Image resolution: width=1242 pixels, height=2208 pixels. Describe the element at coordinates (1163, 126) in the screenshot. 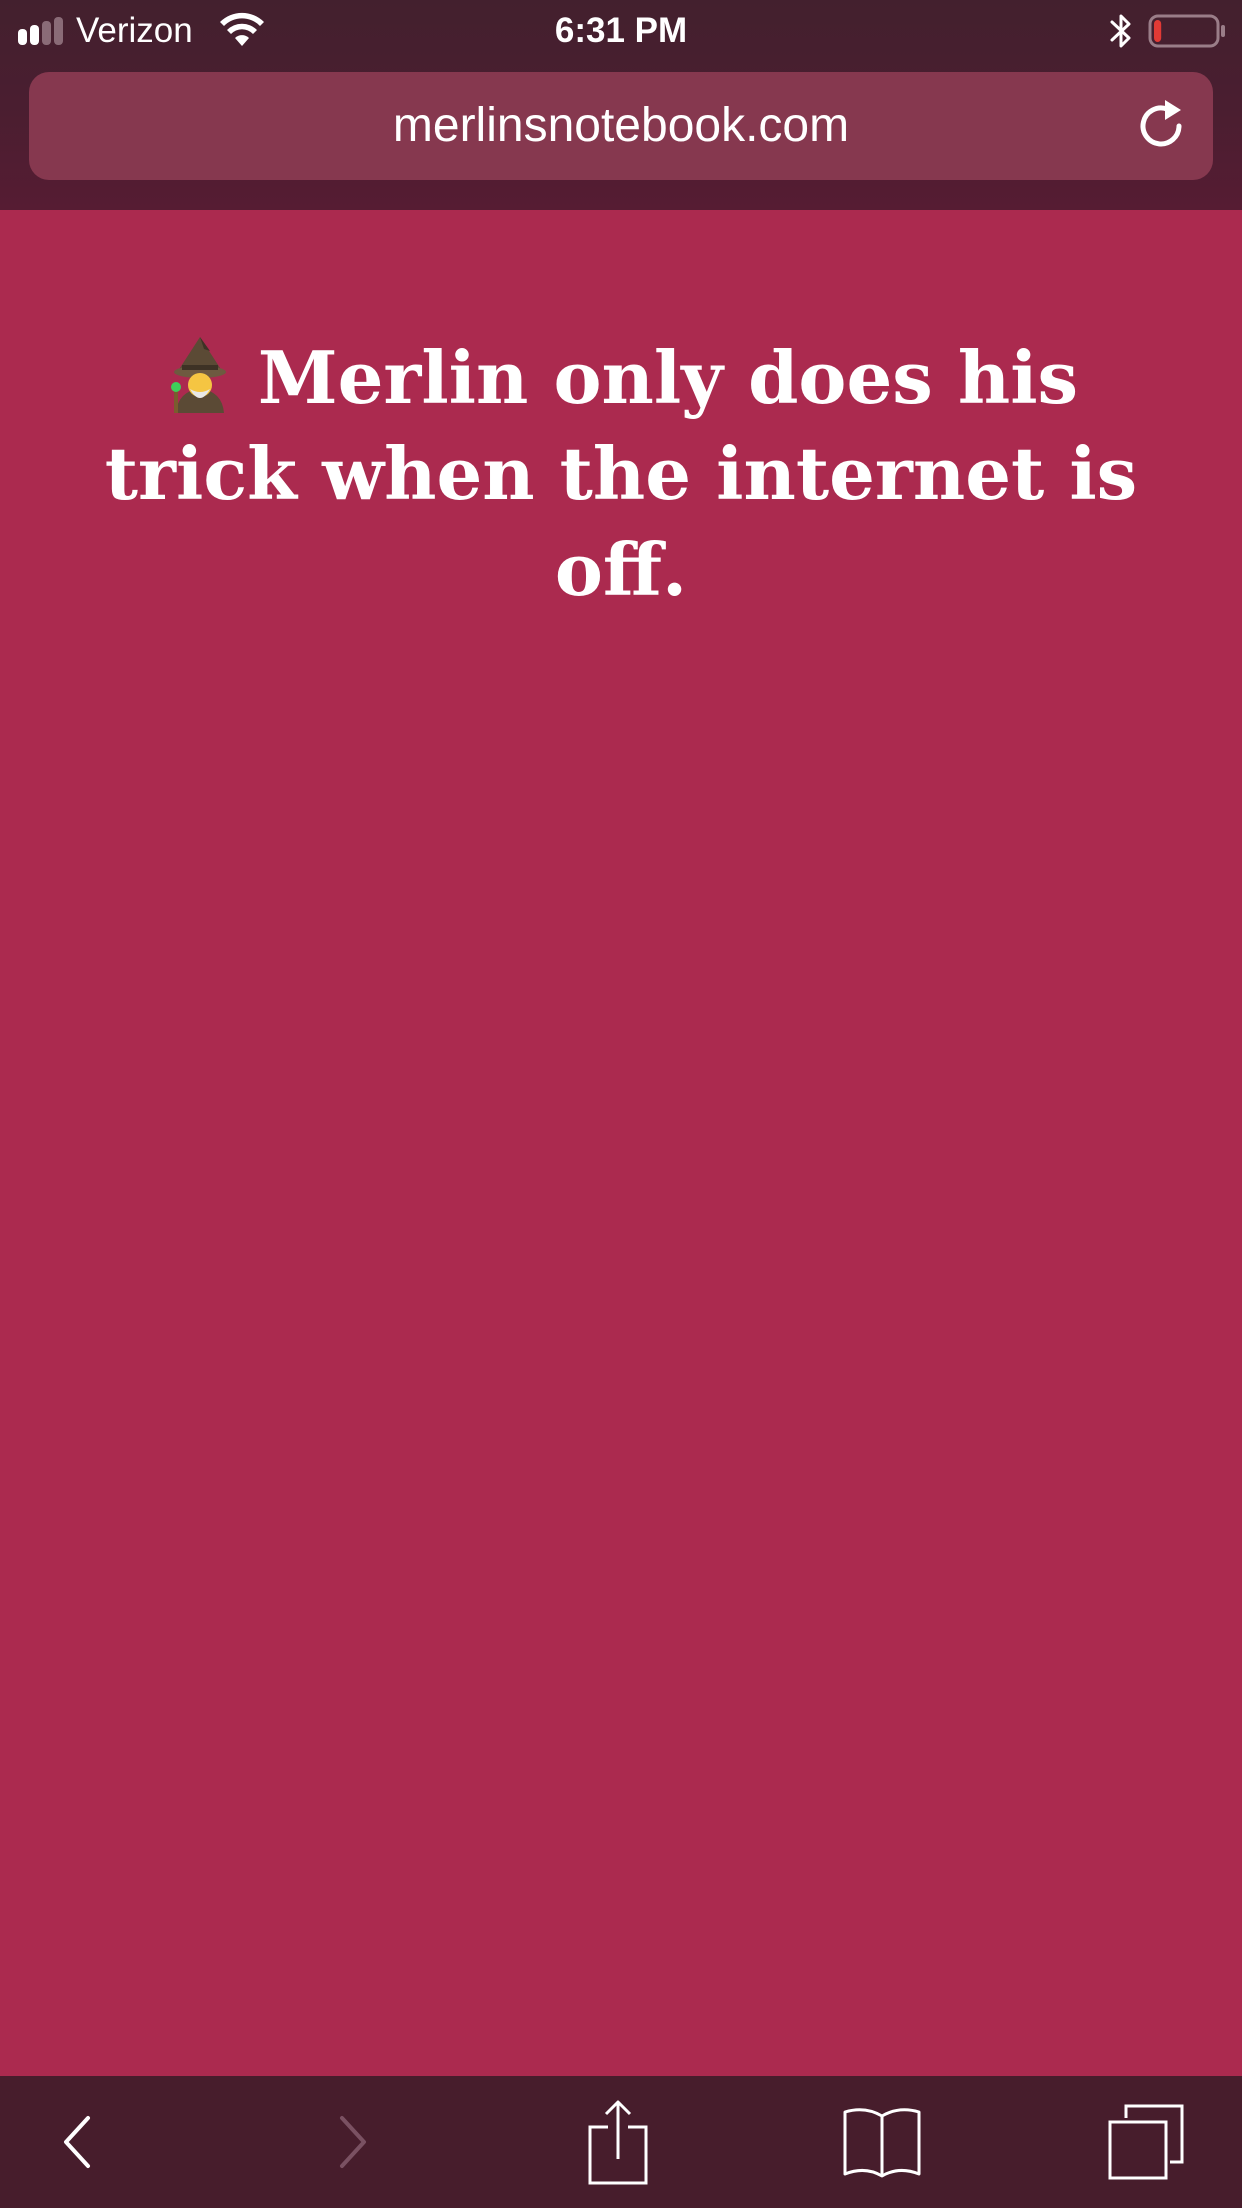

I see `reload-icon` at that location.